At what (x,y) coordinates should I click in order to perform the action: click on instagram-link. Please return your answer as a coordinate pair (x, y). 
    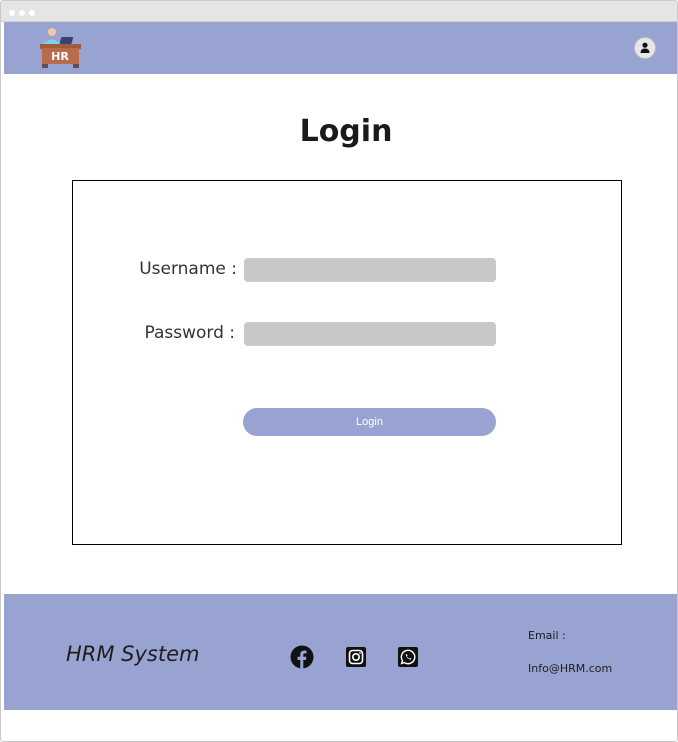
    Looking at the image, I should click on (356, 657).